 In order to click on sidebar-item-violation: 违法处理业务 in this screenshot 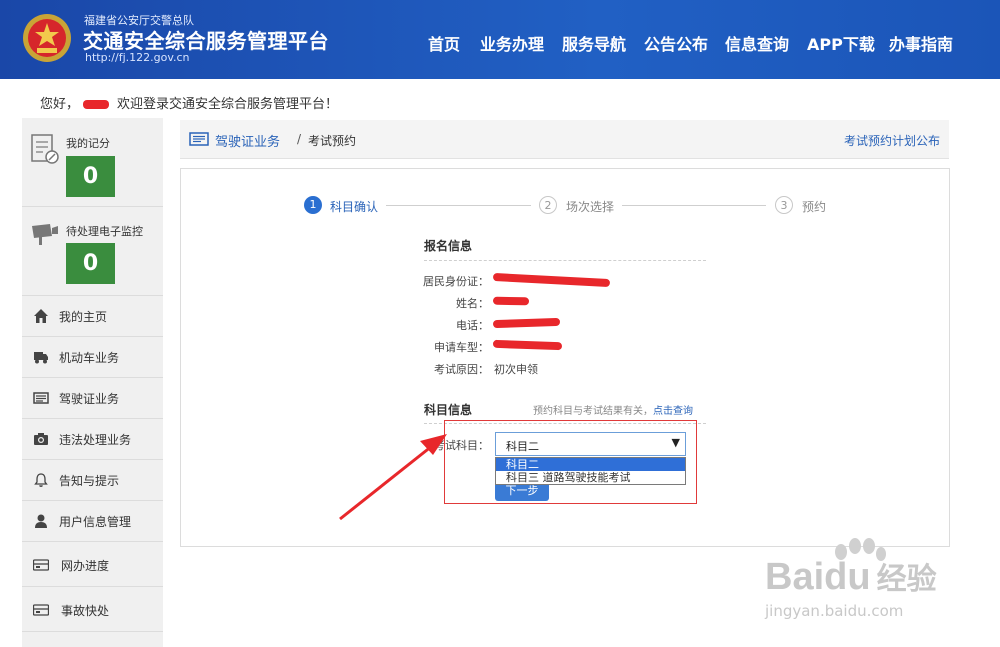, I will do `click(92, 439)`.